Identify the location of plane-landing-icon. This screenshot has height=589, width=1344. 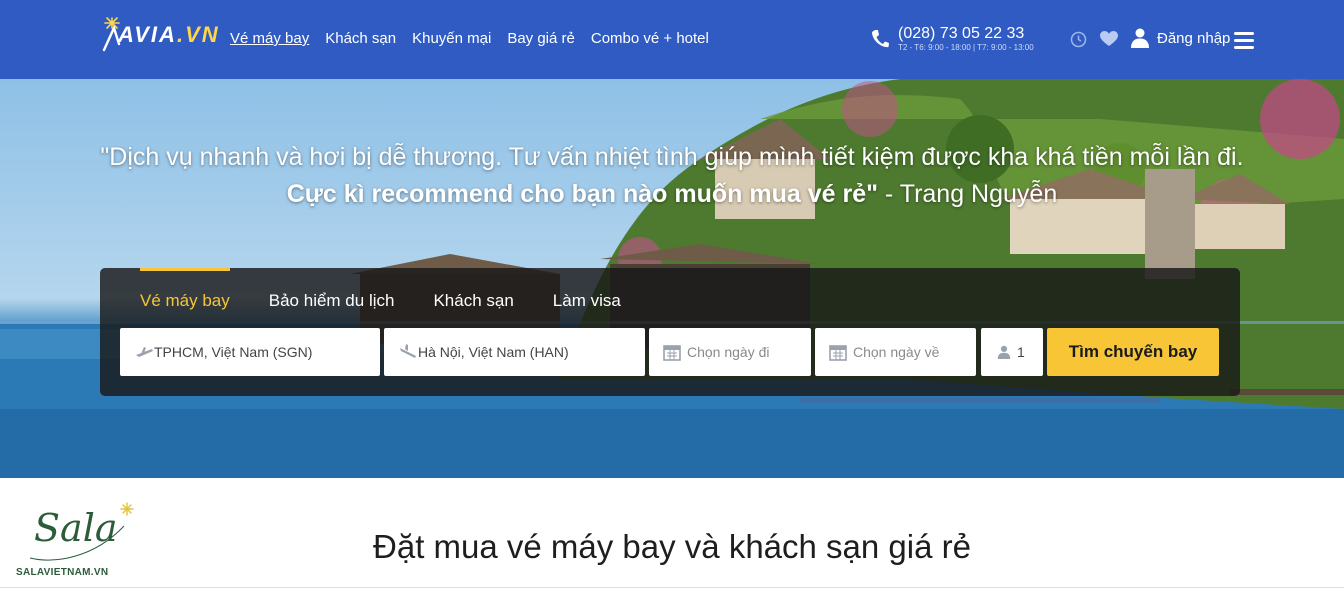
(408, 351).